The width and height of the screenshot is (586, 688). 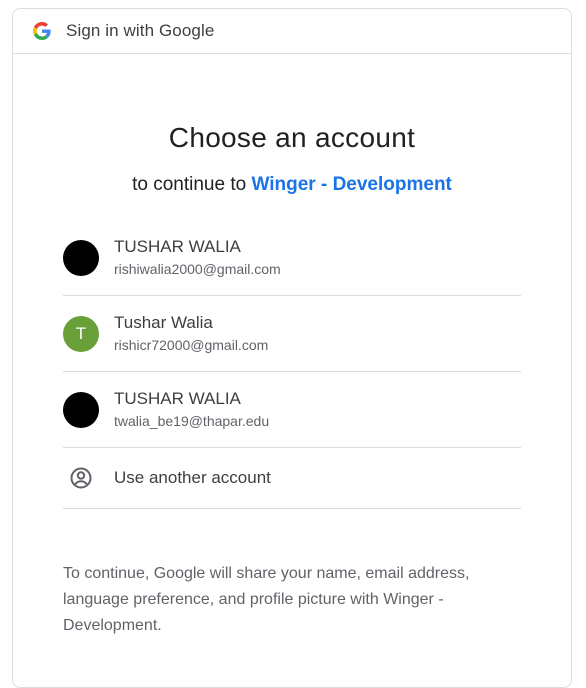 I want to click on account-text: TUSHAR WALIA rishiwalia2000@gmail.com, so click(x=197, y=257).